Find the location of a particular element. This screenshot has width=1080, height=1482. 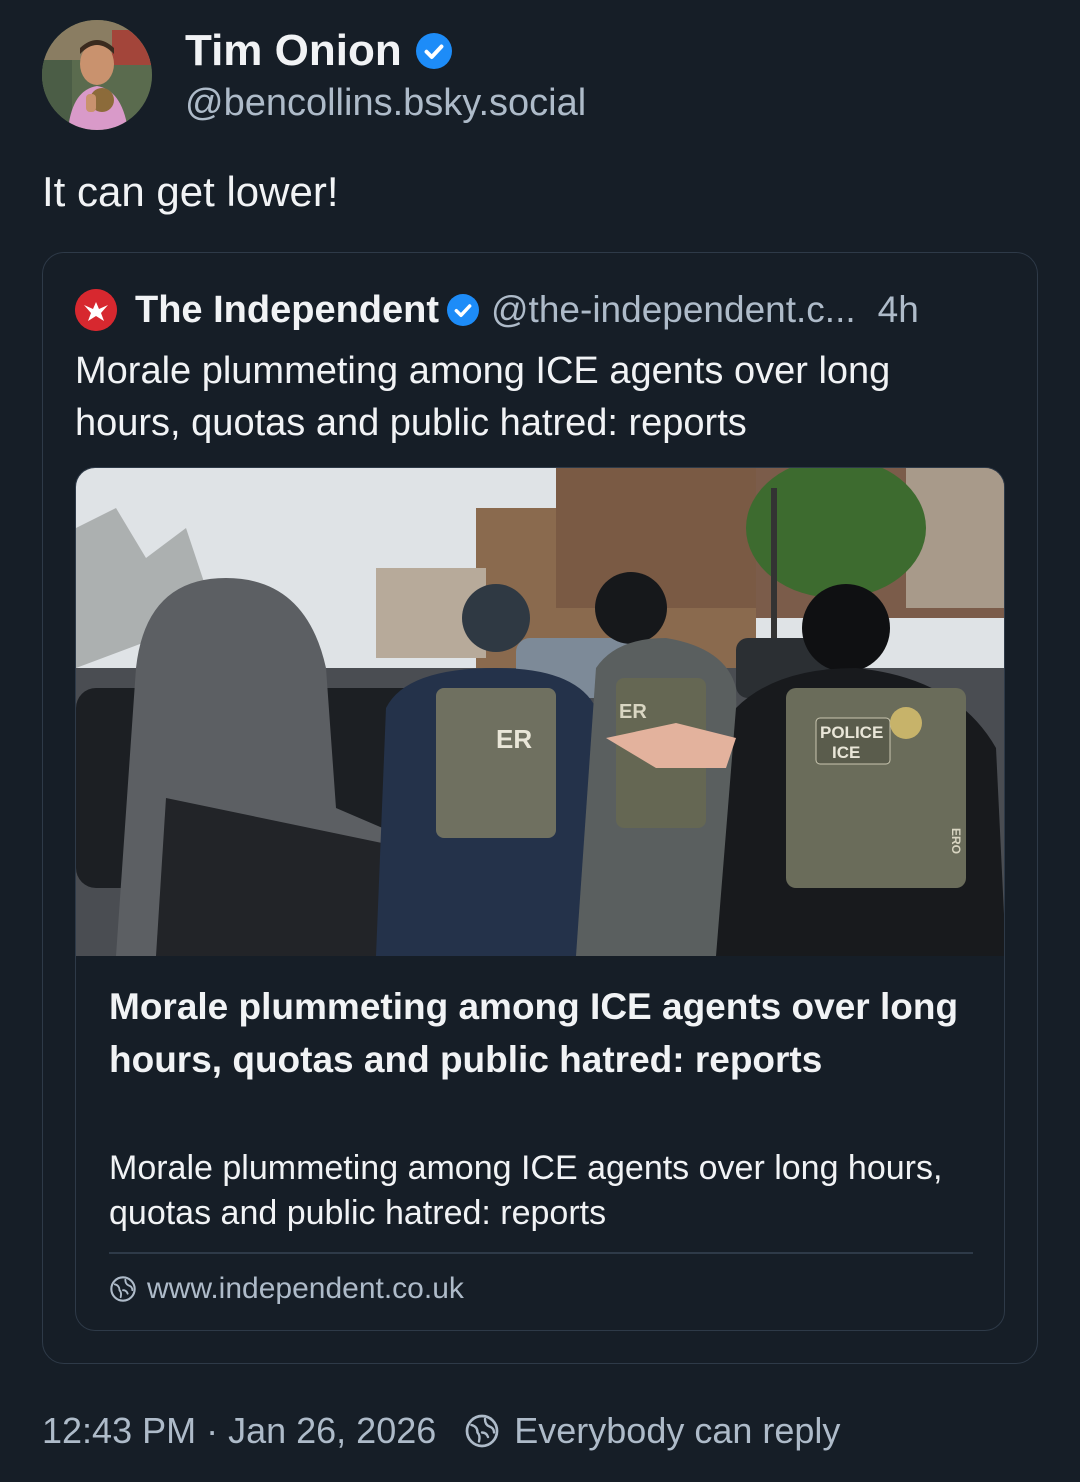

author-avatar is located at coordinates (97, 75).